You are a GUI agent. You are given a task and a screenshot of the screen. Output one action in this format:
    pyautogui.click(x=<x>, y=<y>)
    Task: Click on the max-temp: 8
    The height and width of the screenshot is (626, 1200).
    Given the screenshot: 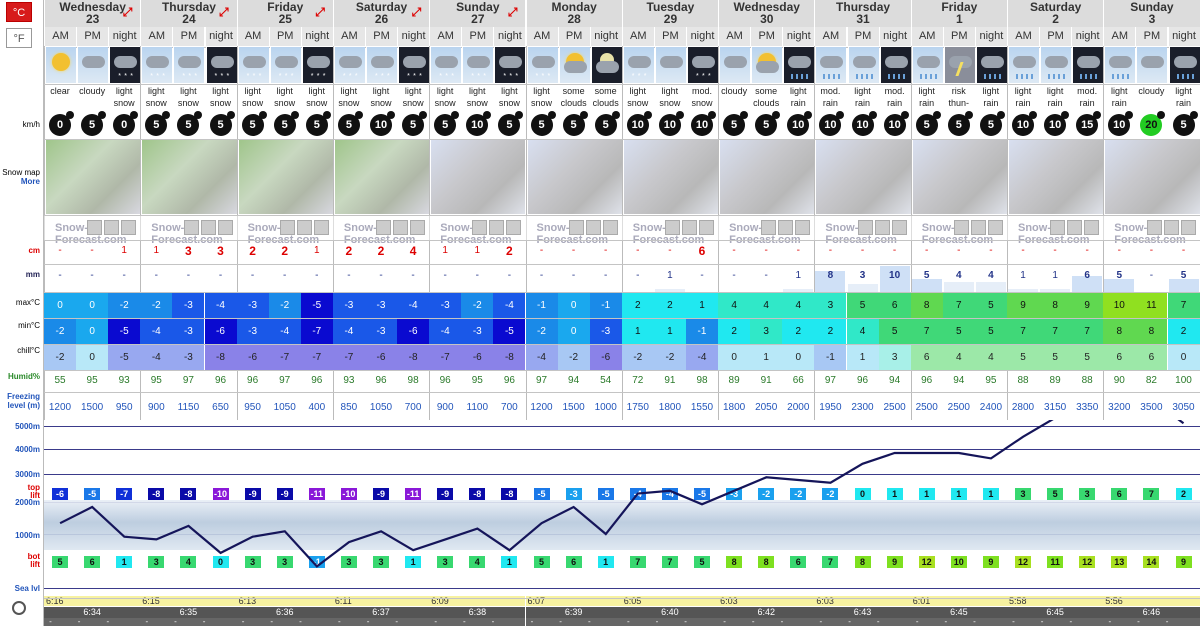 What is the action you would take?
    pyautogui.click(x=1055, y=305)
    